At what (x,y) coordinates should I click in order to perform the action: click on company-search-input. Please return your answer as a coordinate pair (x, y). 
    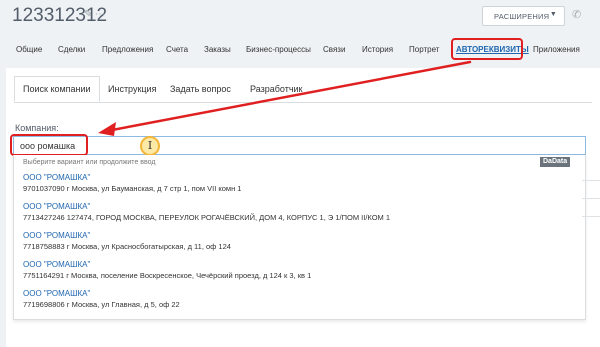
    Looking at the image, I should click on (299, 145).